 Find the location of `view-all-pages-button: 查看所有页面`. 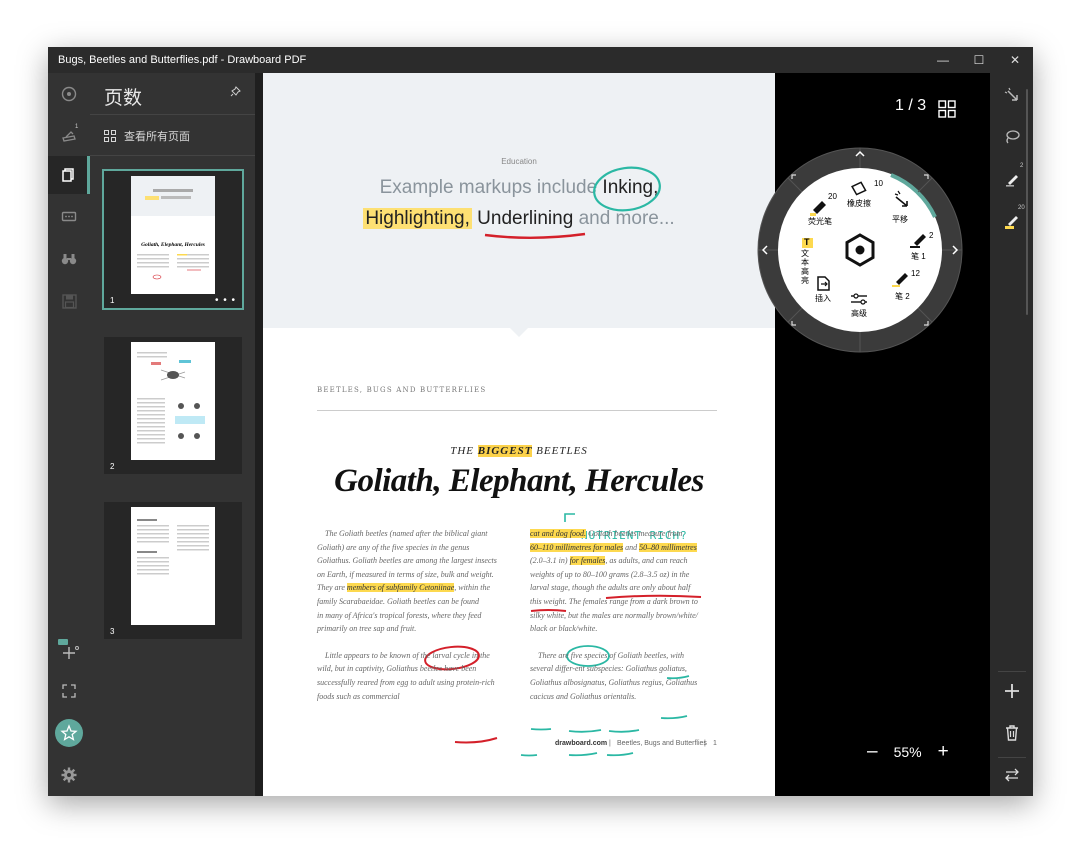

view-all-pages-button: 查看所有页面 is located at coordinates (147, 136).